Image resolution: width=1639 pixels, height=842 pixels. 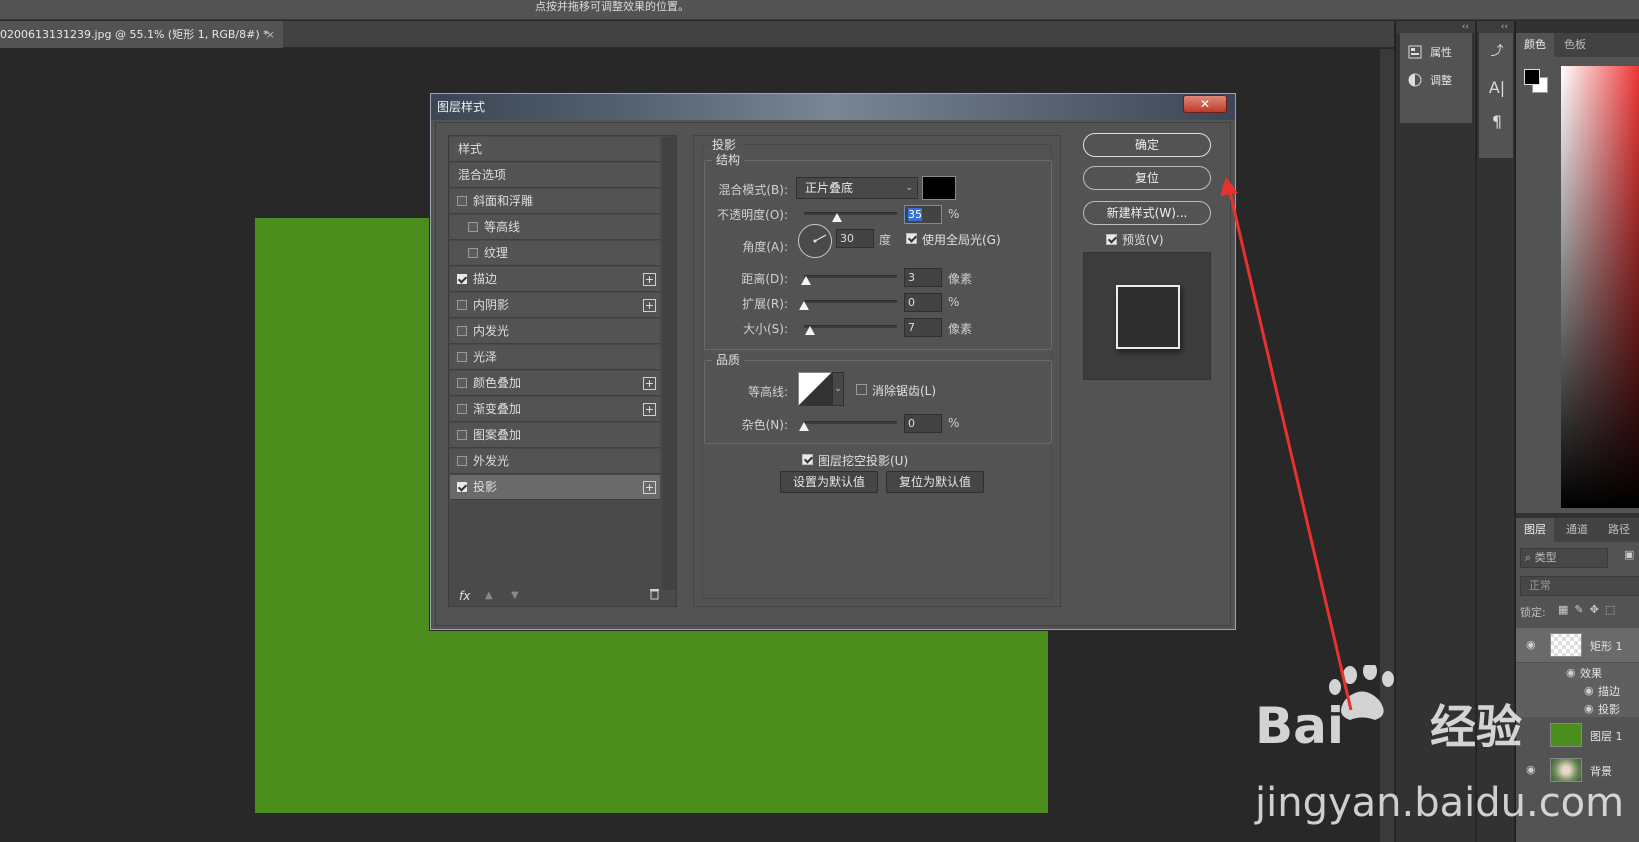 I want to click on collapse-dock-icon-2: ‹‹, so click(x=1495, y=27).